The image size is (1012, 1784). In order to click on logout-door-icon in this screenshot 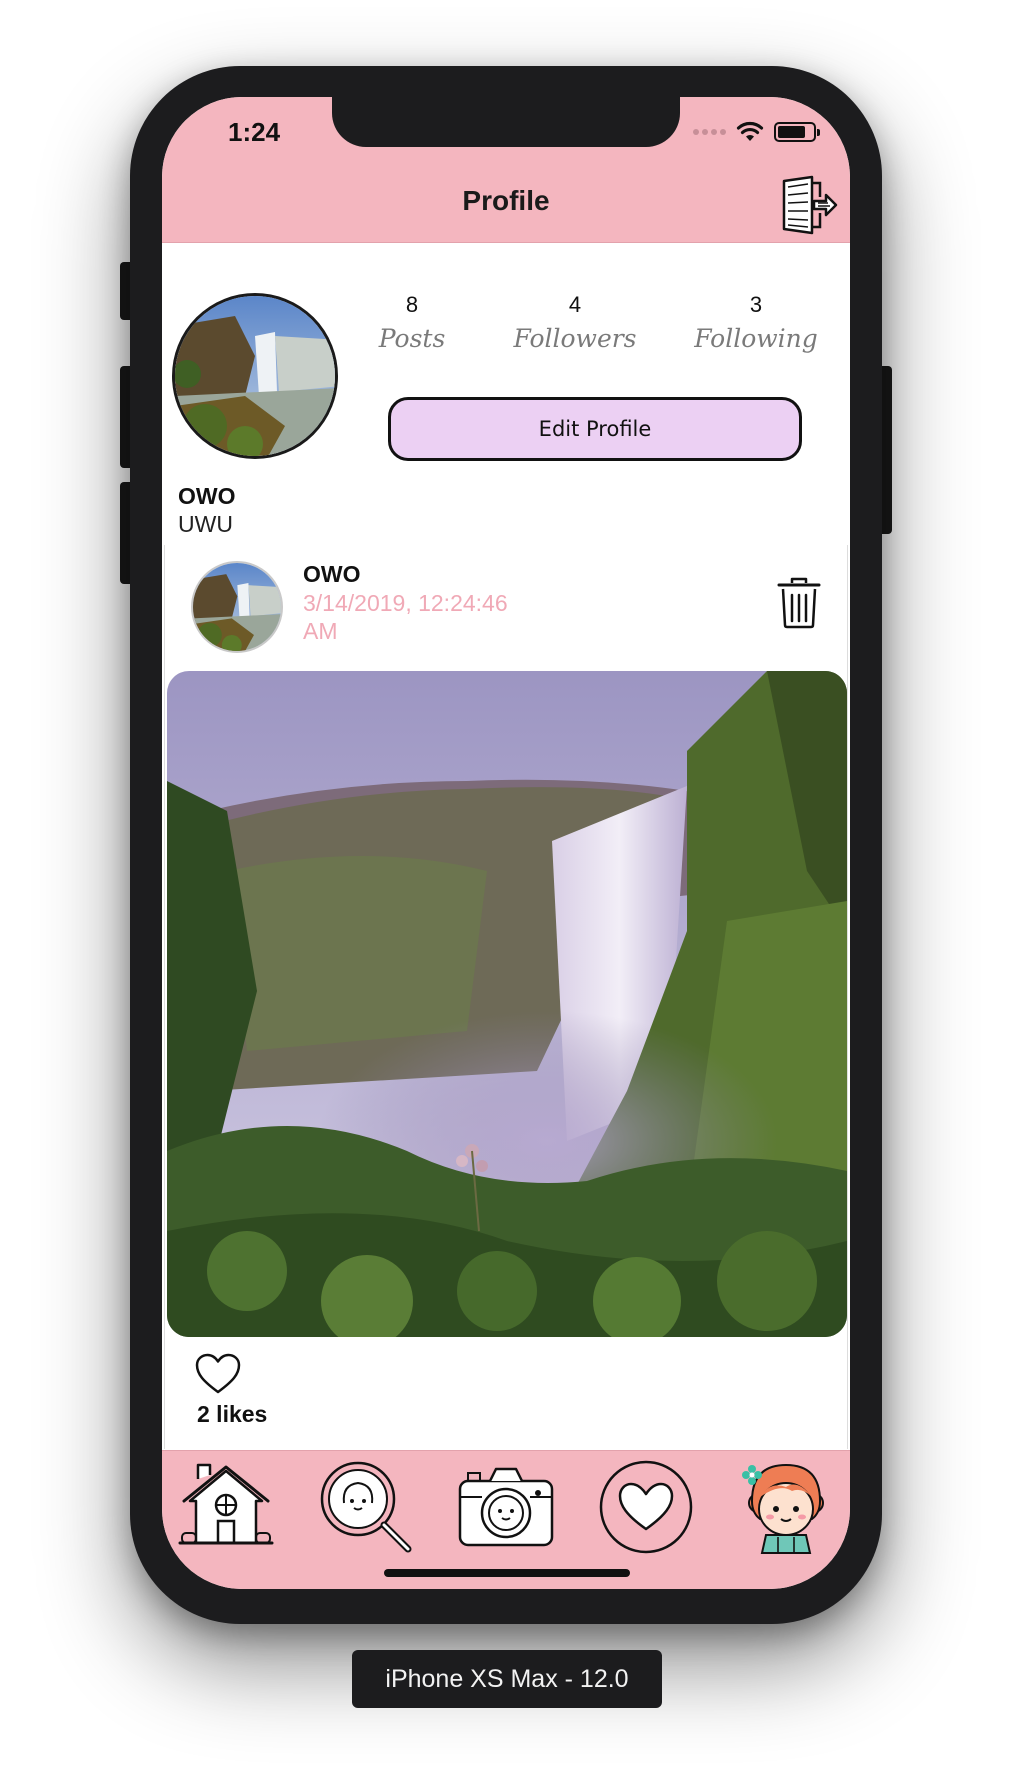, I will do `click(810, 205)`.